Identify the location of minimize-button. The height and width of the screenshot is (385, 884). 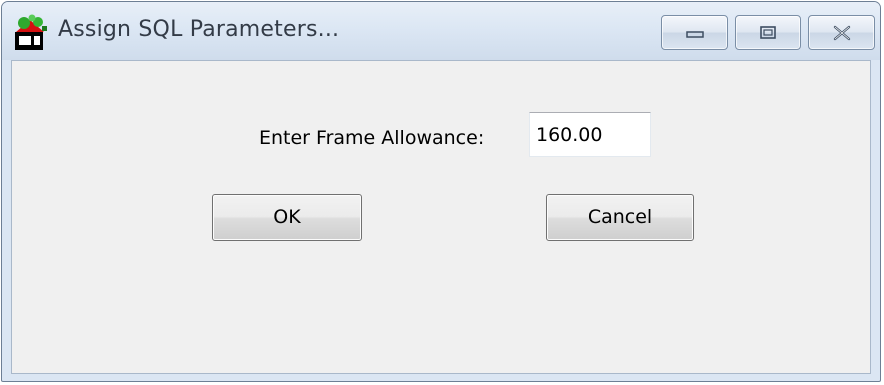
(694, 32).